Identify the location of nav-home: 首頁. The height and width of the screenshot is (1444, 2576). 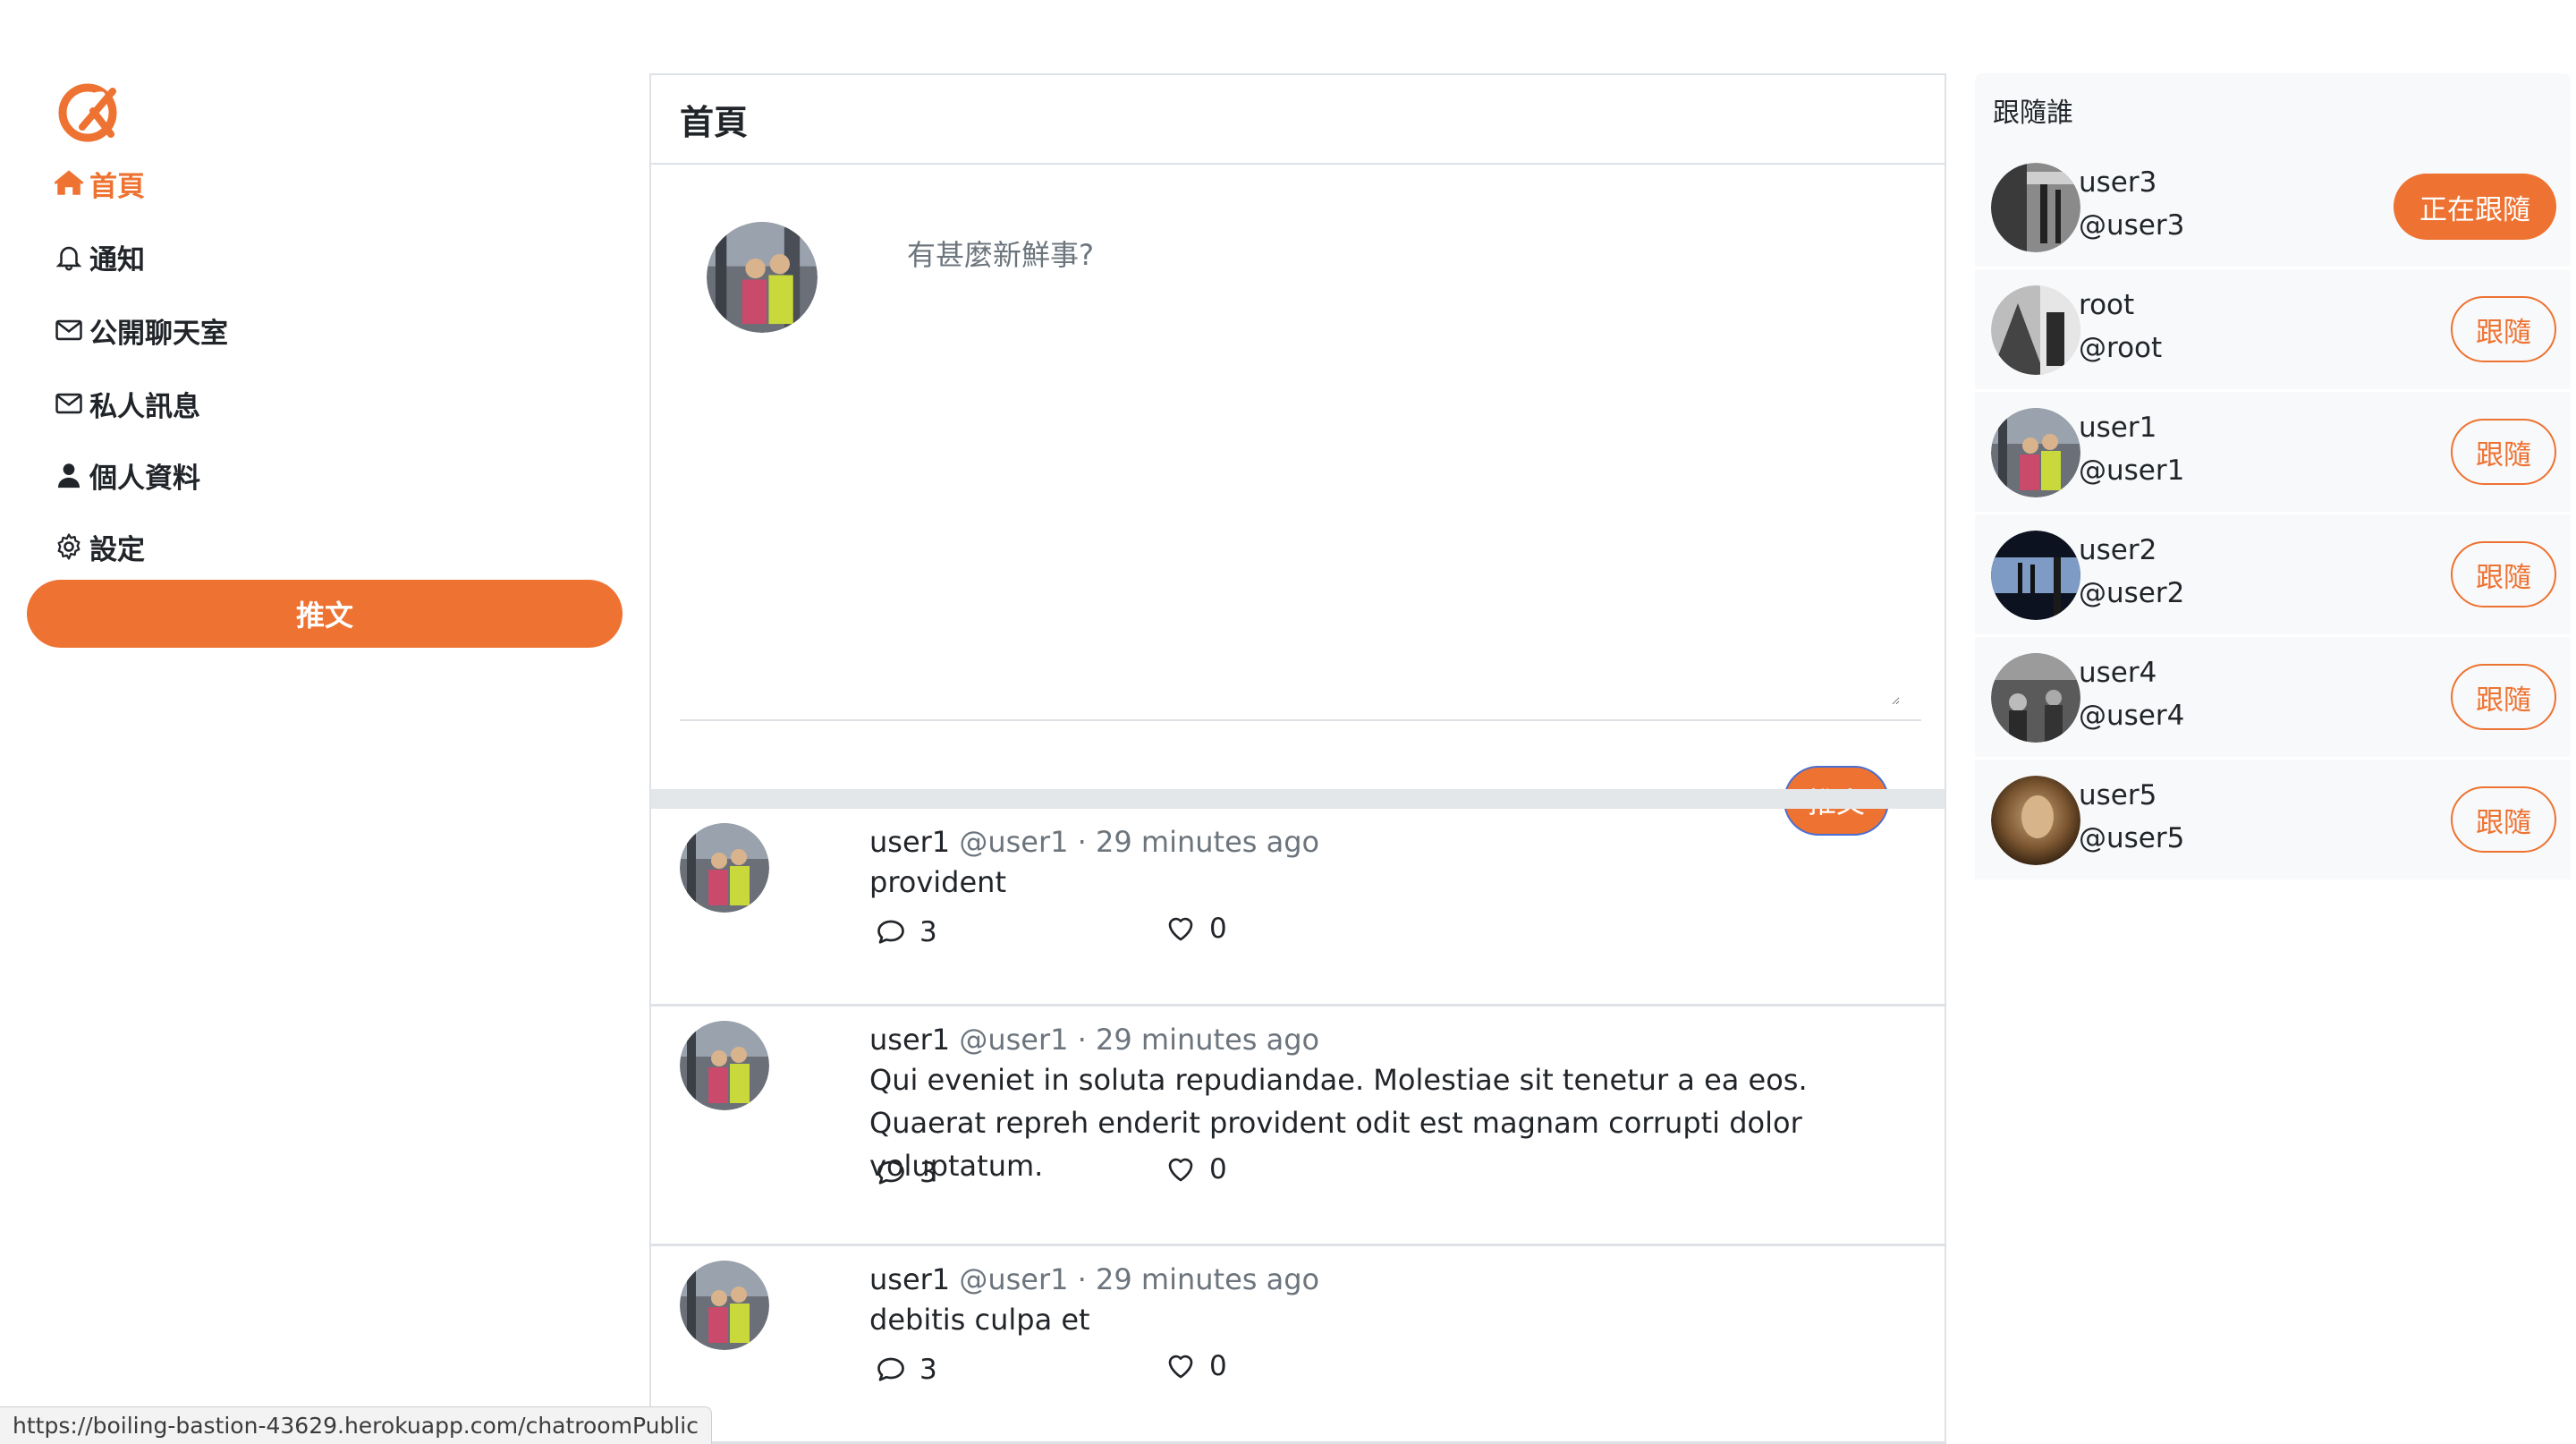
(99, 183).